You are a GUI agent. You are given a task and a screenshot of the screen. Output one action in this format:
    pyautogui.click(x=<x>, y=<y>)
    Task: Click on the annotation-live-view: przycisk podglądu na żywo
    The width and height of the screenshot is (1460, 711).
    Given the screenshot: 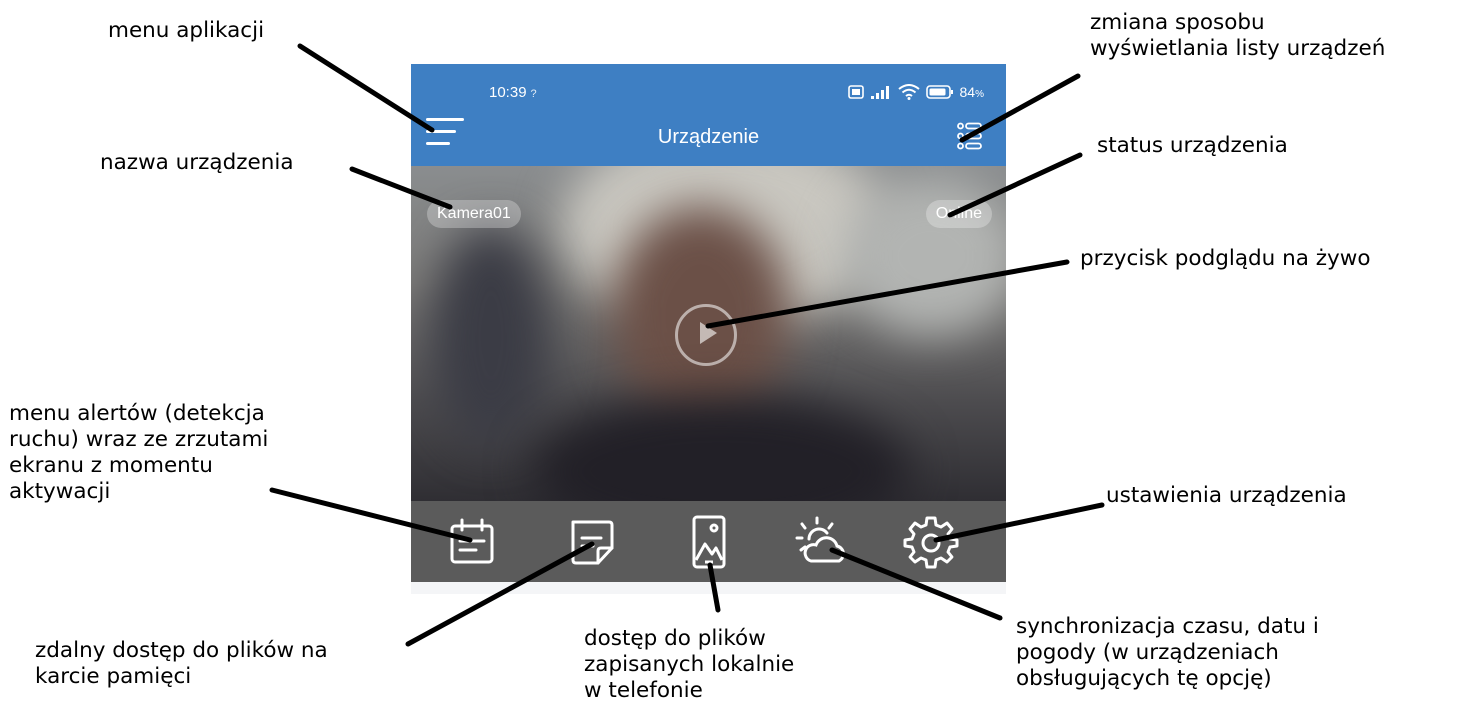 What is the action you would take?
    pyautogui.click(x=1225, y=258)
    